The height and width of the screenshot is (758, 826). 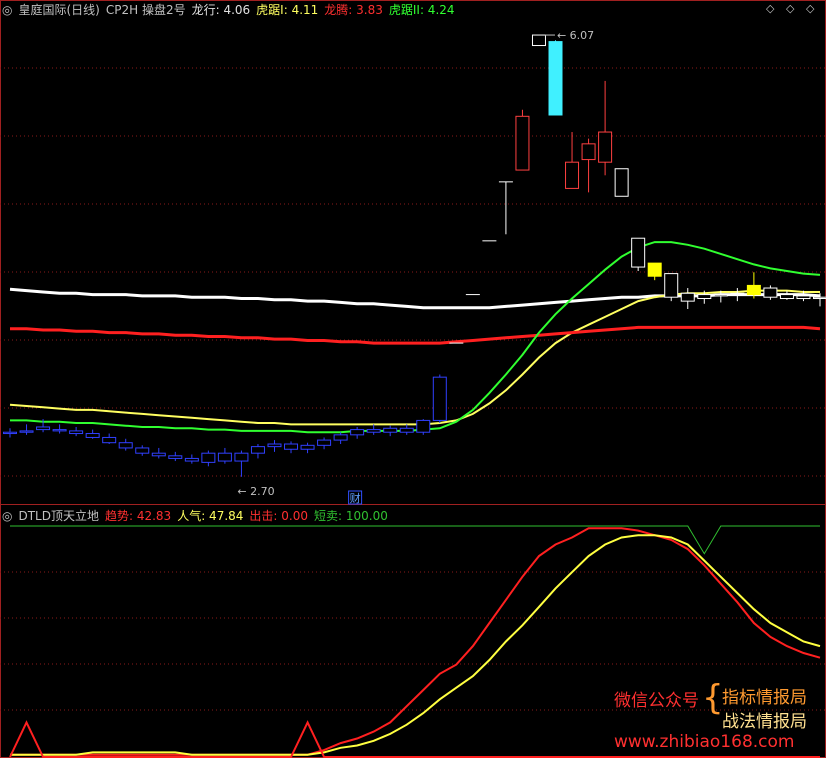 I want to click on indicator-values: 龙行: 4.06 虎踞I: 4.11 龙腾: 3.83 虎踞II: 4.24, so click(x=326, y=10).